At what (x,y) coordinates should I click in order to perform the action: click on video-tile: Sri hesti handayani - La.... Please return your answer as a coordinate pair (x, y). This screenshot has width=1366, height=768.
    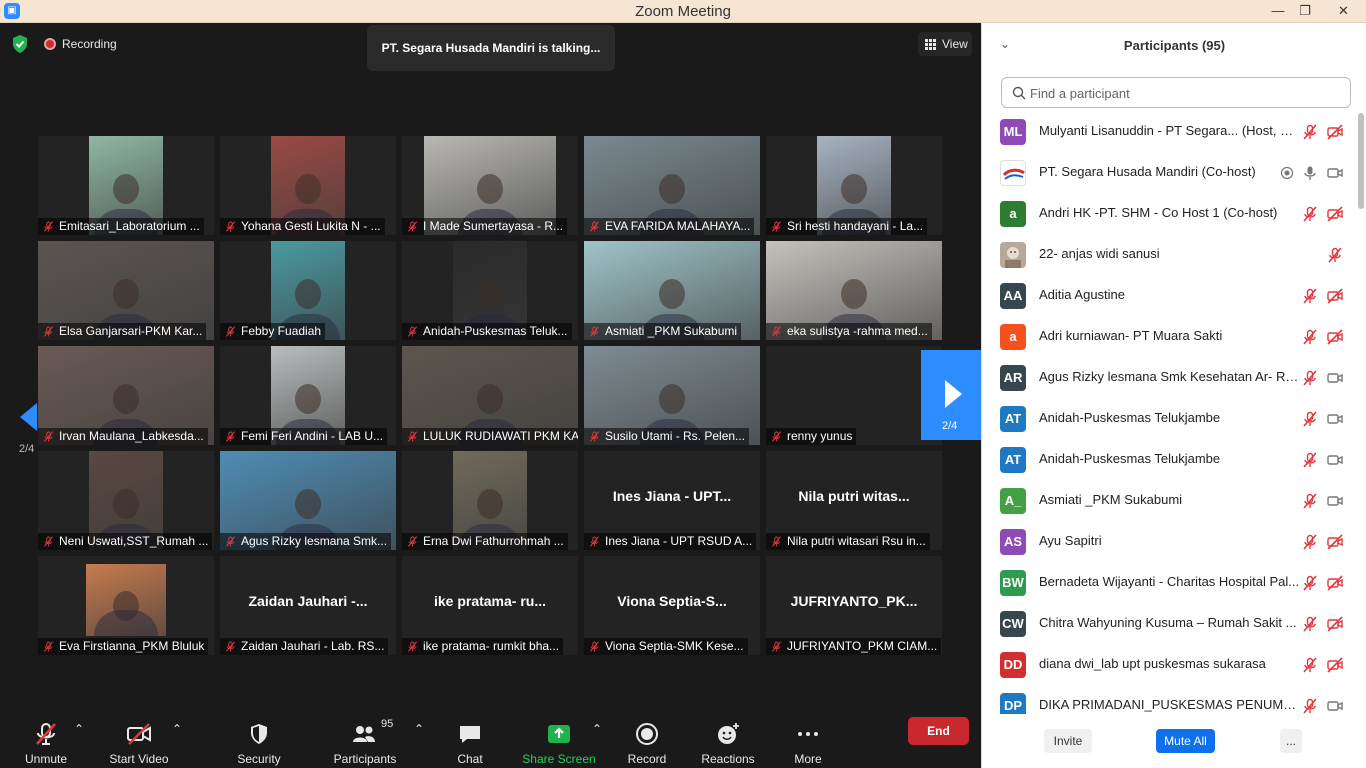
    Looking at the image, I should click on (854, 185).